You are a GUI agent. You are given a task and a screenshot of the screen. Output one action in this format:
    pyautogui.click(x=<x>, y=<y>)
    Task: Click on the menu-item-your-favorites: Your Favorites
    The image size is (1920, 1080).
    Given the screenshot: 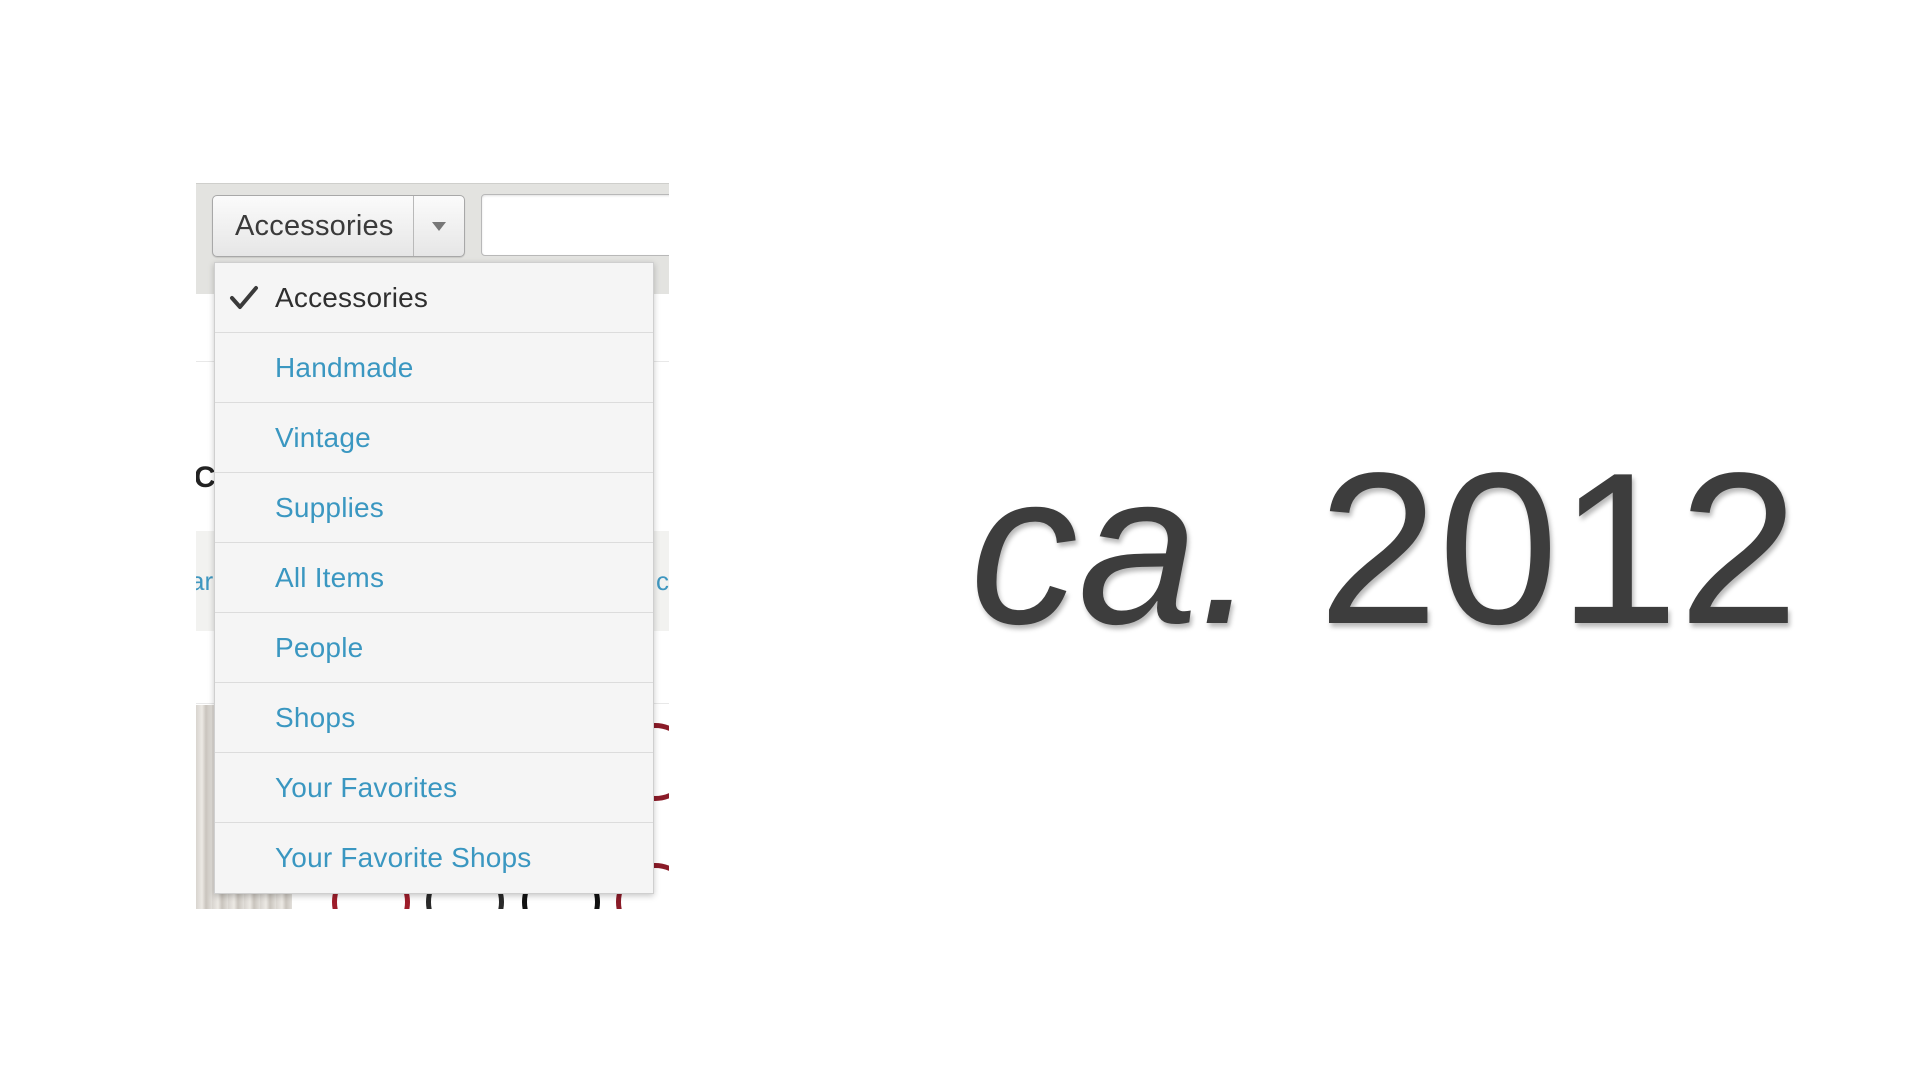 What is the action you would take?
    pyautogui.click(x=434, y=788)
    